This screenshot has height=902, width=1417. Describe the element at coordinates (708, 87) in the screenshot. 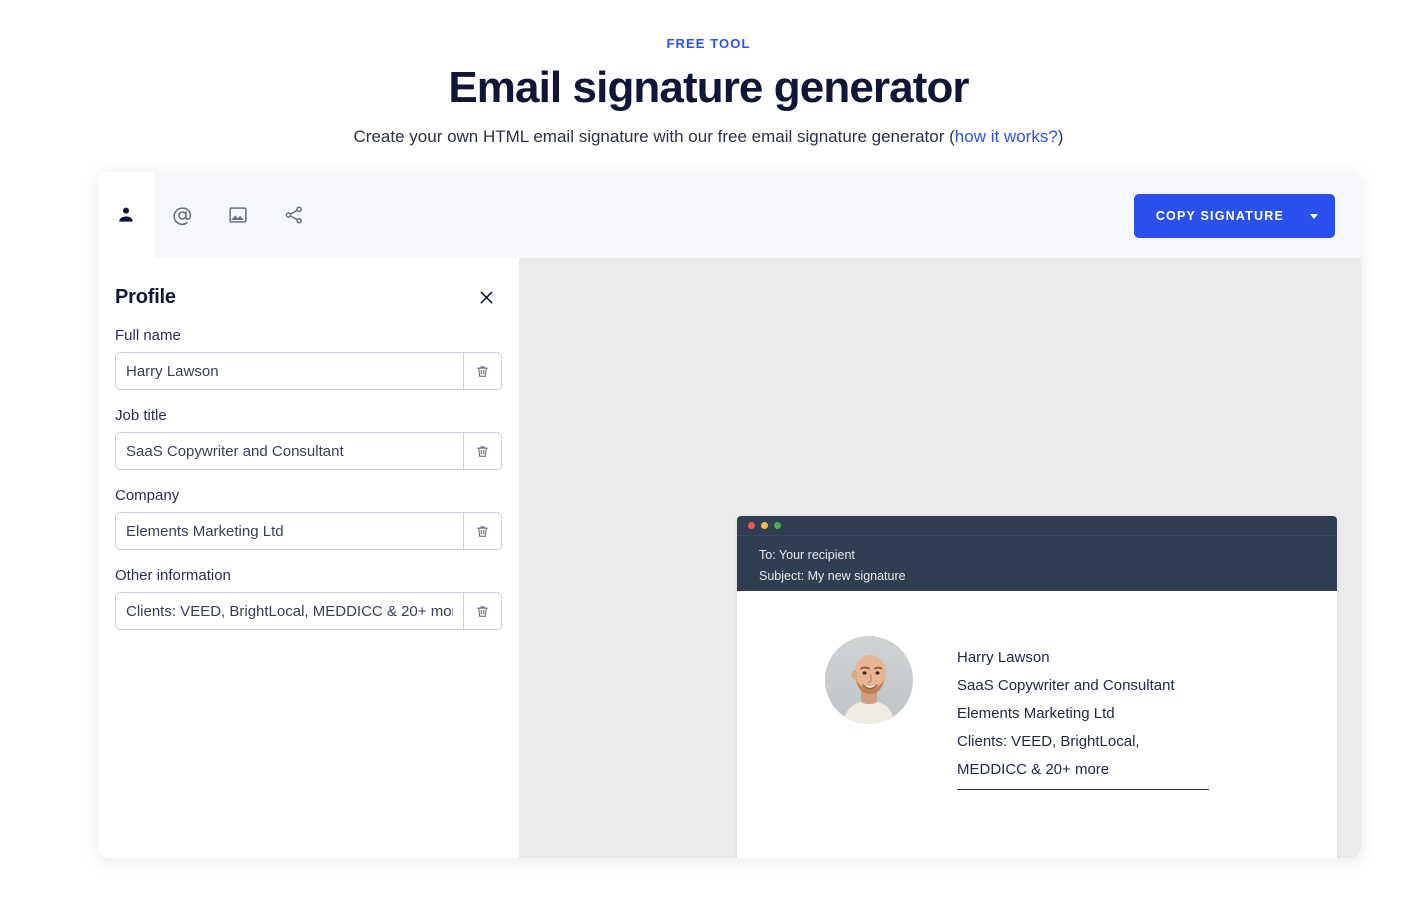

I see `page-title: Email signature generator` at that location.